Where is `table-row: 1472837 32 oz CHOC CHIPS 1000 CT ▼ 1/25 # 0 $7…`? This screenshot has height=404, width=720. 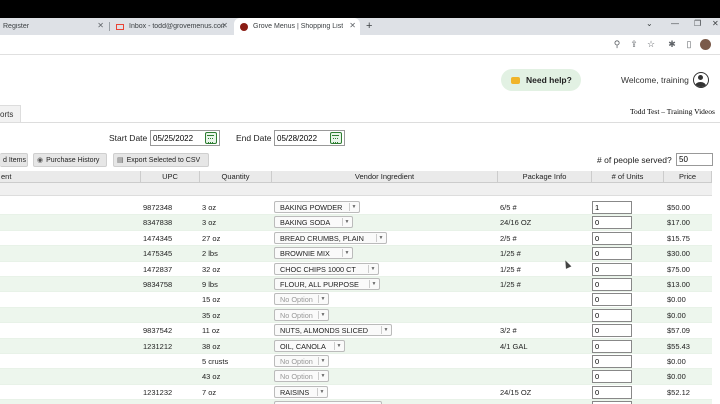 table-row: 1472837 32 oz CHOC CHIPS 1000 CT ▼ 1/25 # 0 $7… is located at coordinates (356, 269).